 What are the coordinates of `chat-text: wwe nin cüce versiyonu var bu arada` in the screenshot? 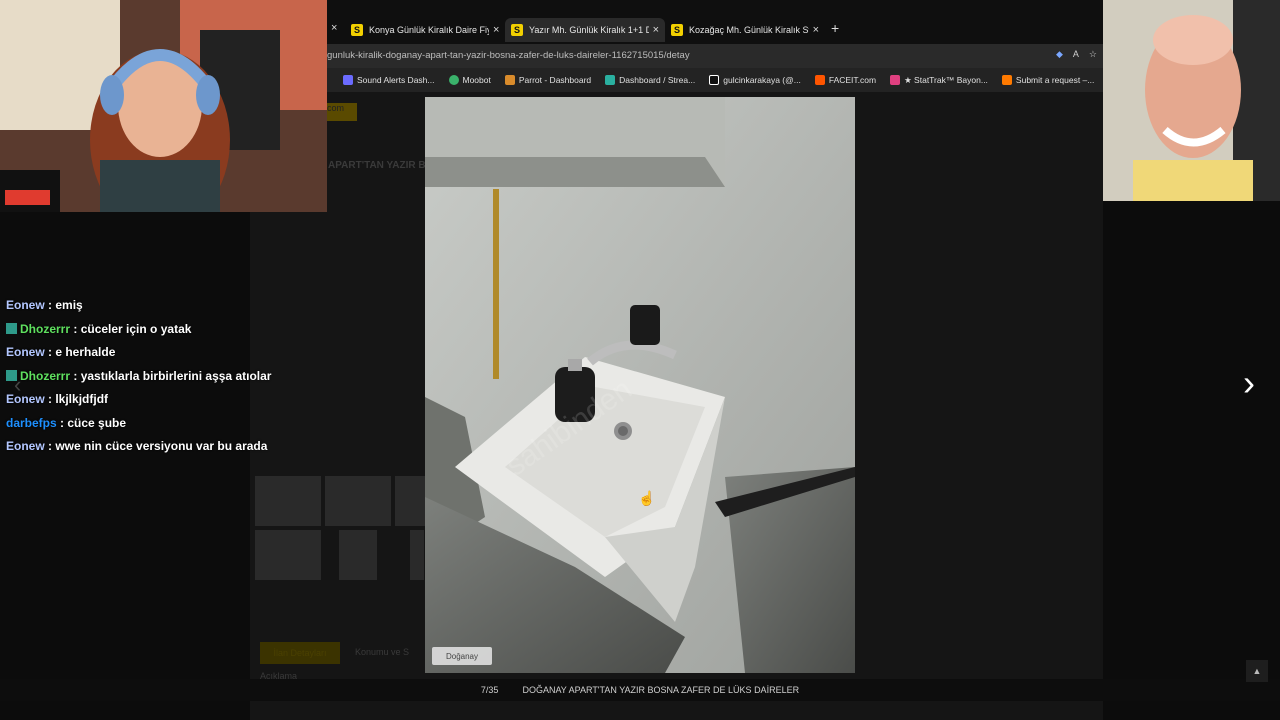 It's located at (161, 446).